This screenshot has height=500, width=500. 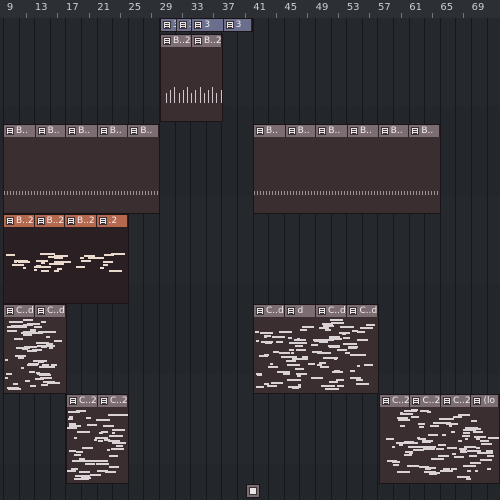 I want to click on clip-top-3: 3 3 3 3, so click(x=206, y=25).